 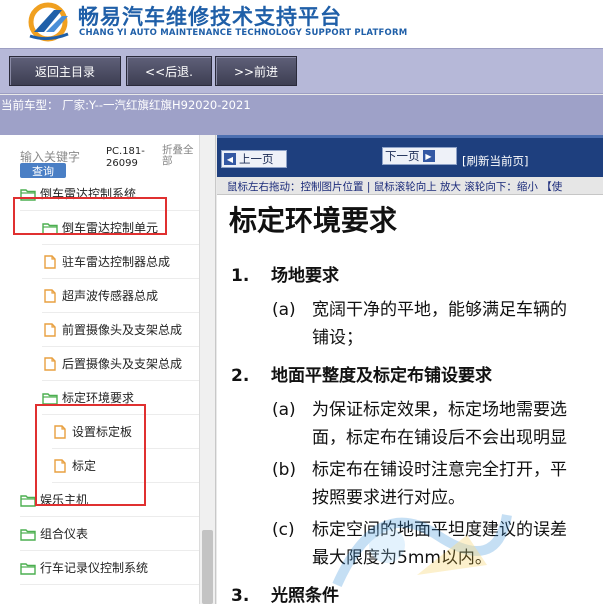 I want to click on tree-item-label: 设置标定板, so click(x=102, y=432).